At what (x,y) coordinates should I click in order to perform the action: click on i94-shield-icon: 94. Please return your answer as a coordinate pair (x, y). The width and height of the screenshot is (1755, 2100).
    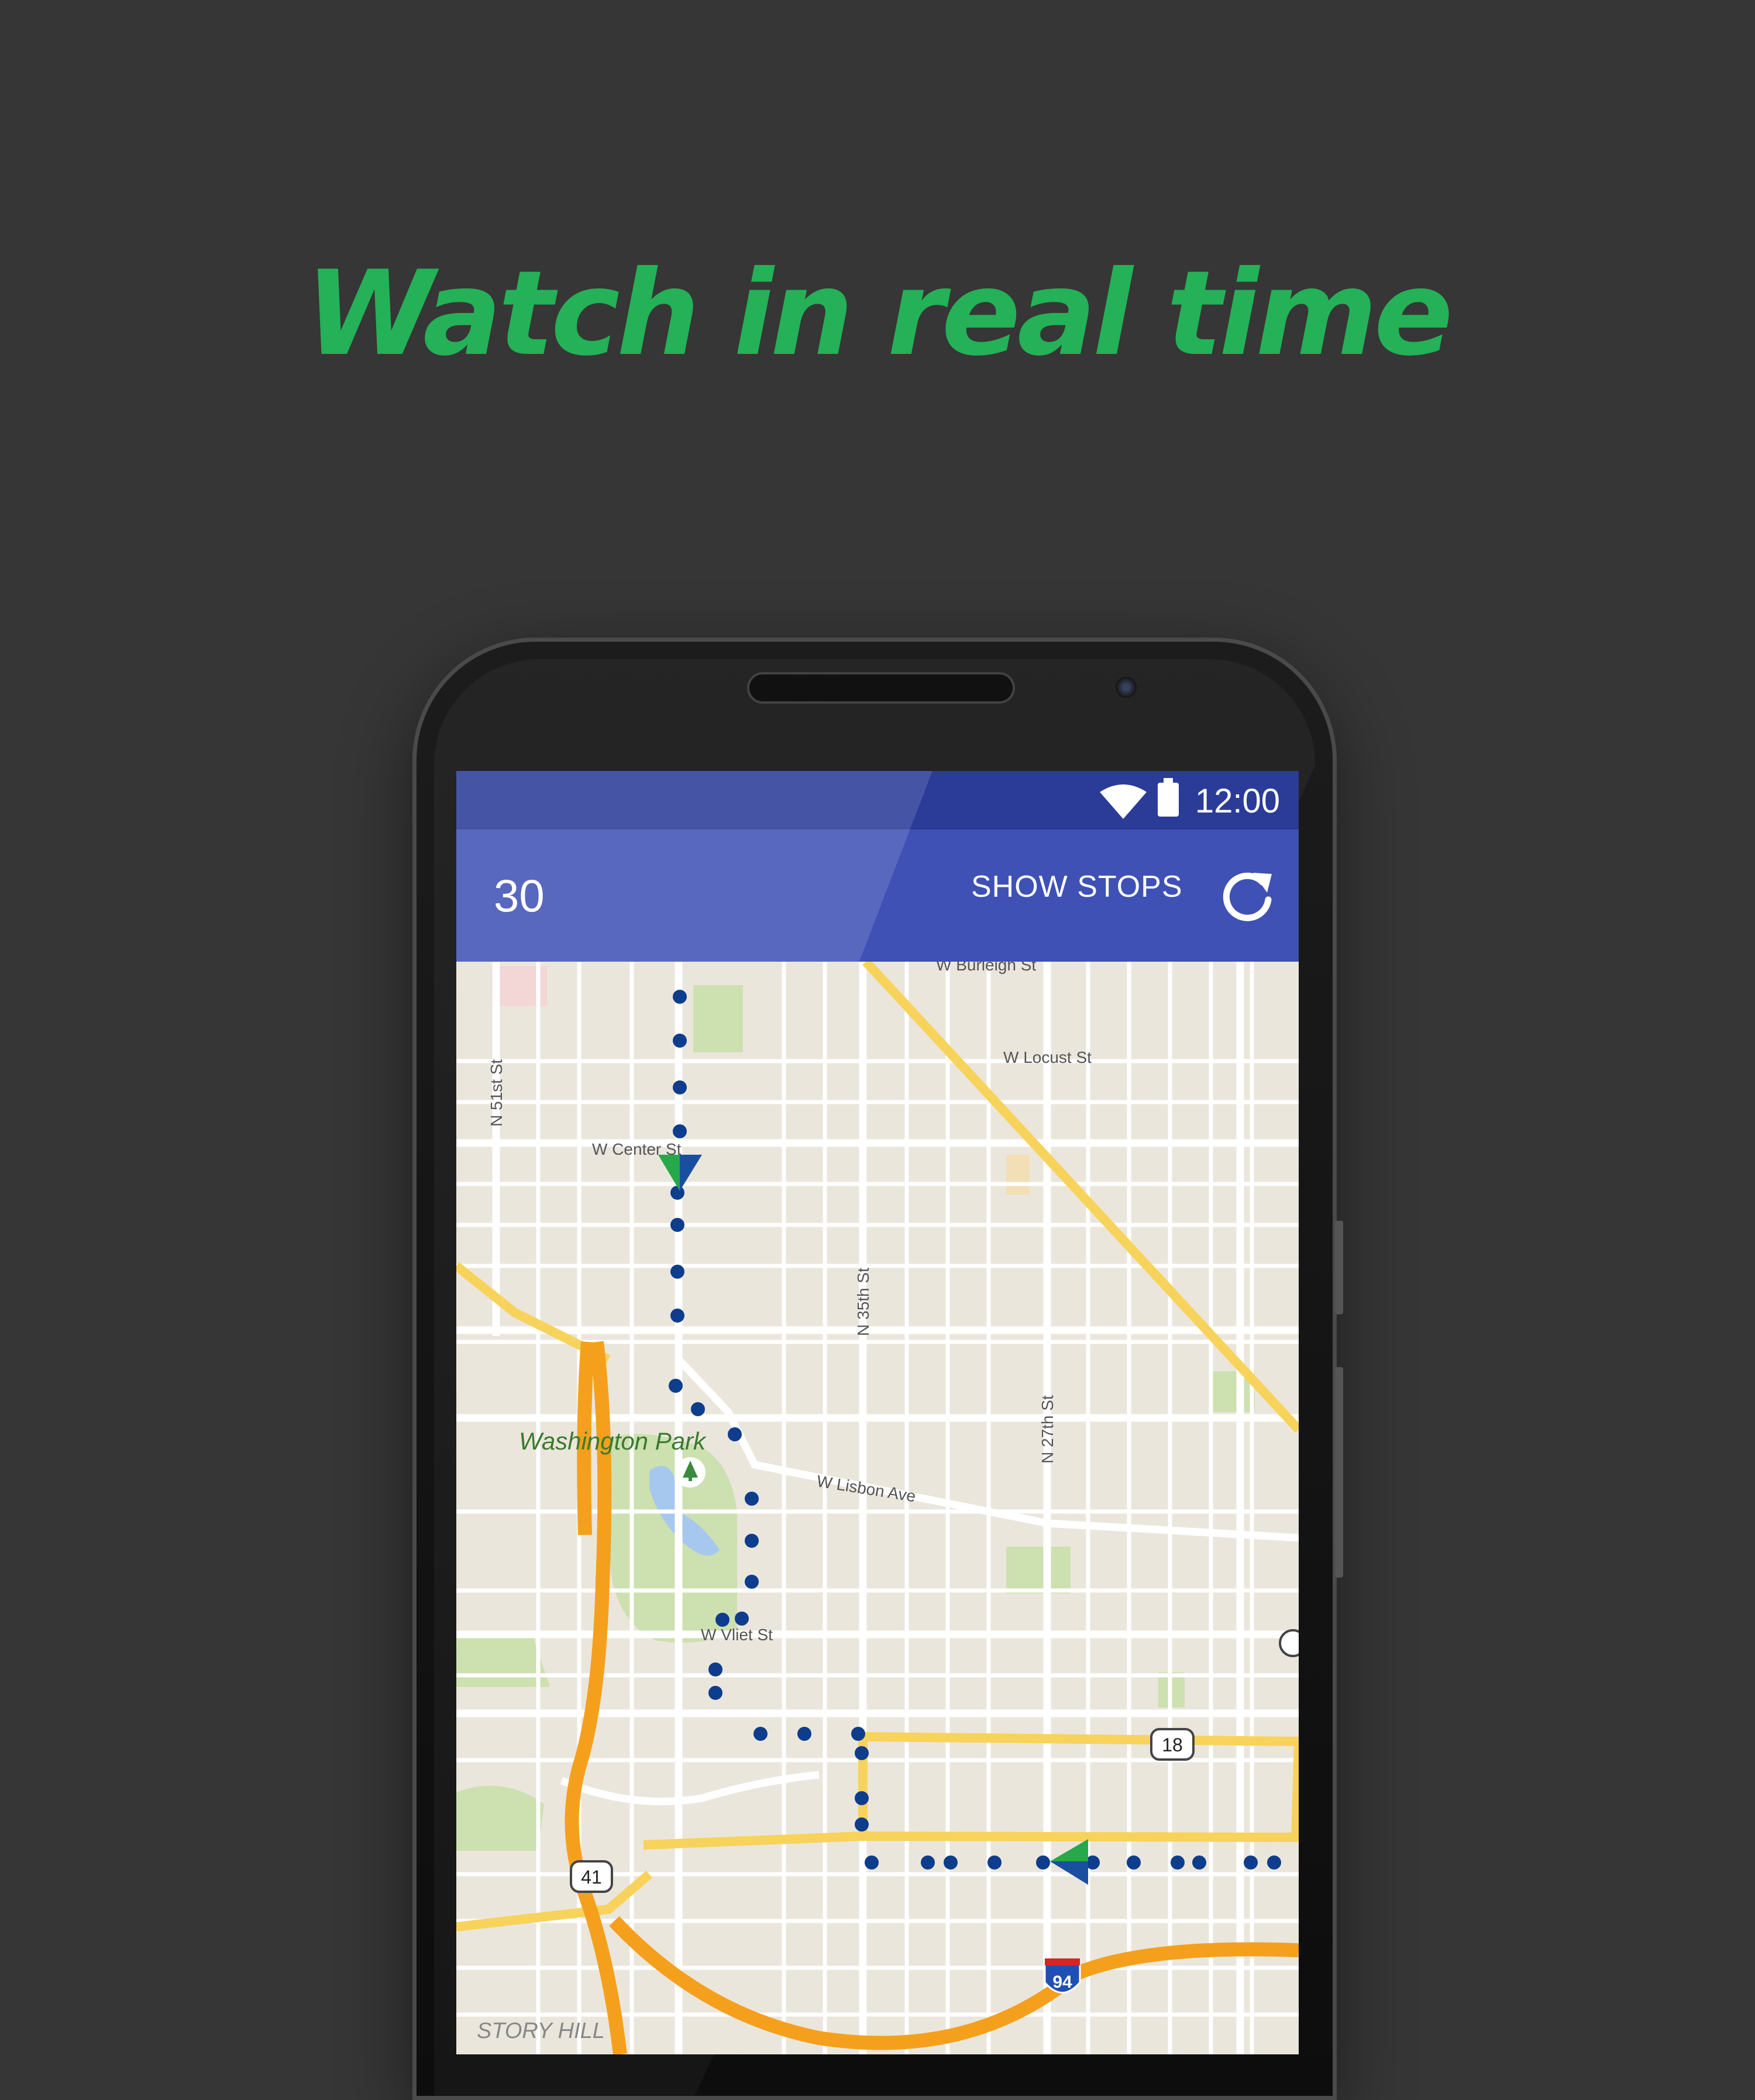
    Looking at the image, I should click on (1062, 1976).